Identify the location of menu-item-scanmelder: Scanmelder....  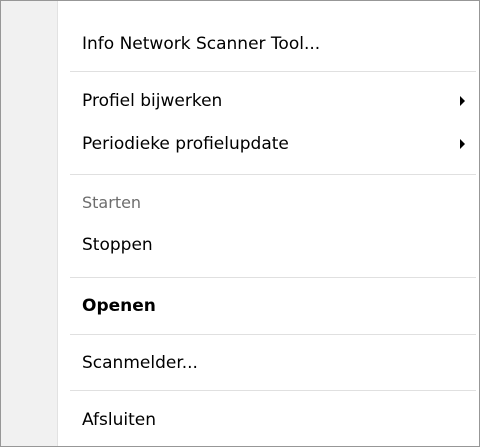
(240, 363).